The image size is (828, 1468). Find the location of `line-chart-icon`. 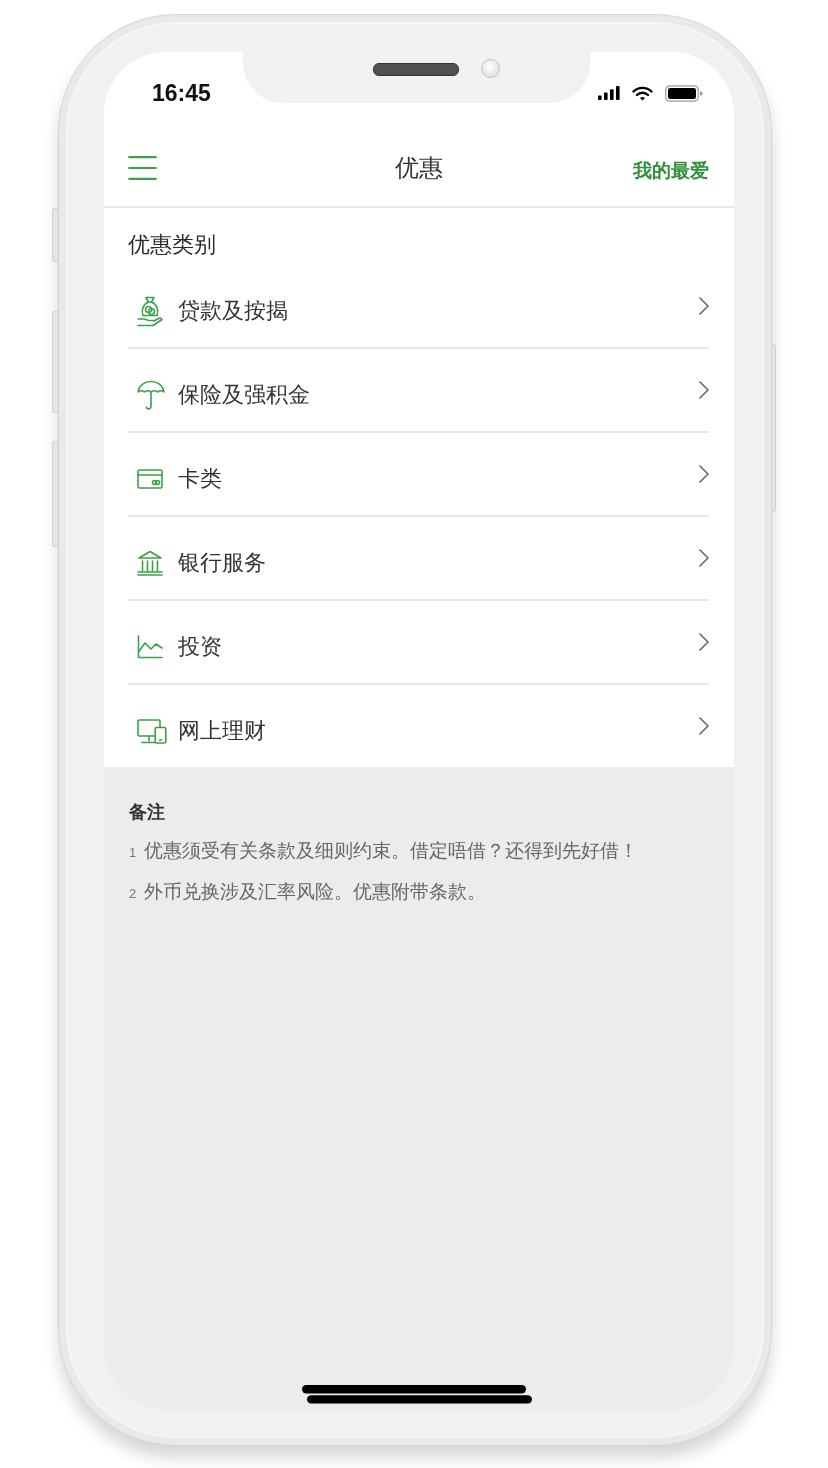

line-chart-icon is located at coordinates (150, 647).